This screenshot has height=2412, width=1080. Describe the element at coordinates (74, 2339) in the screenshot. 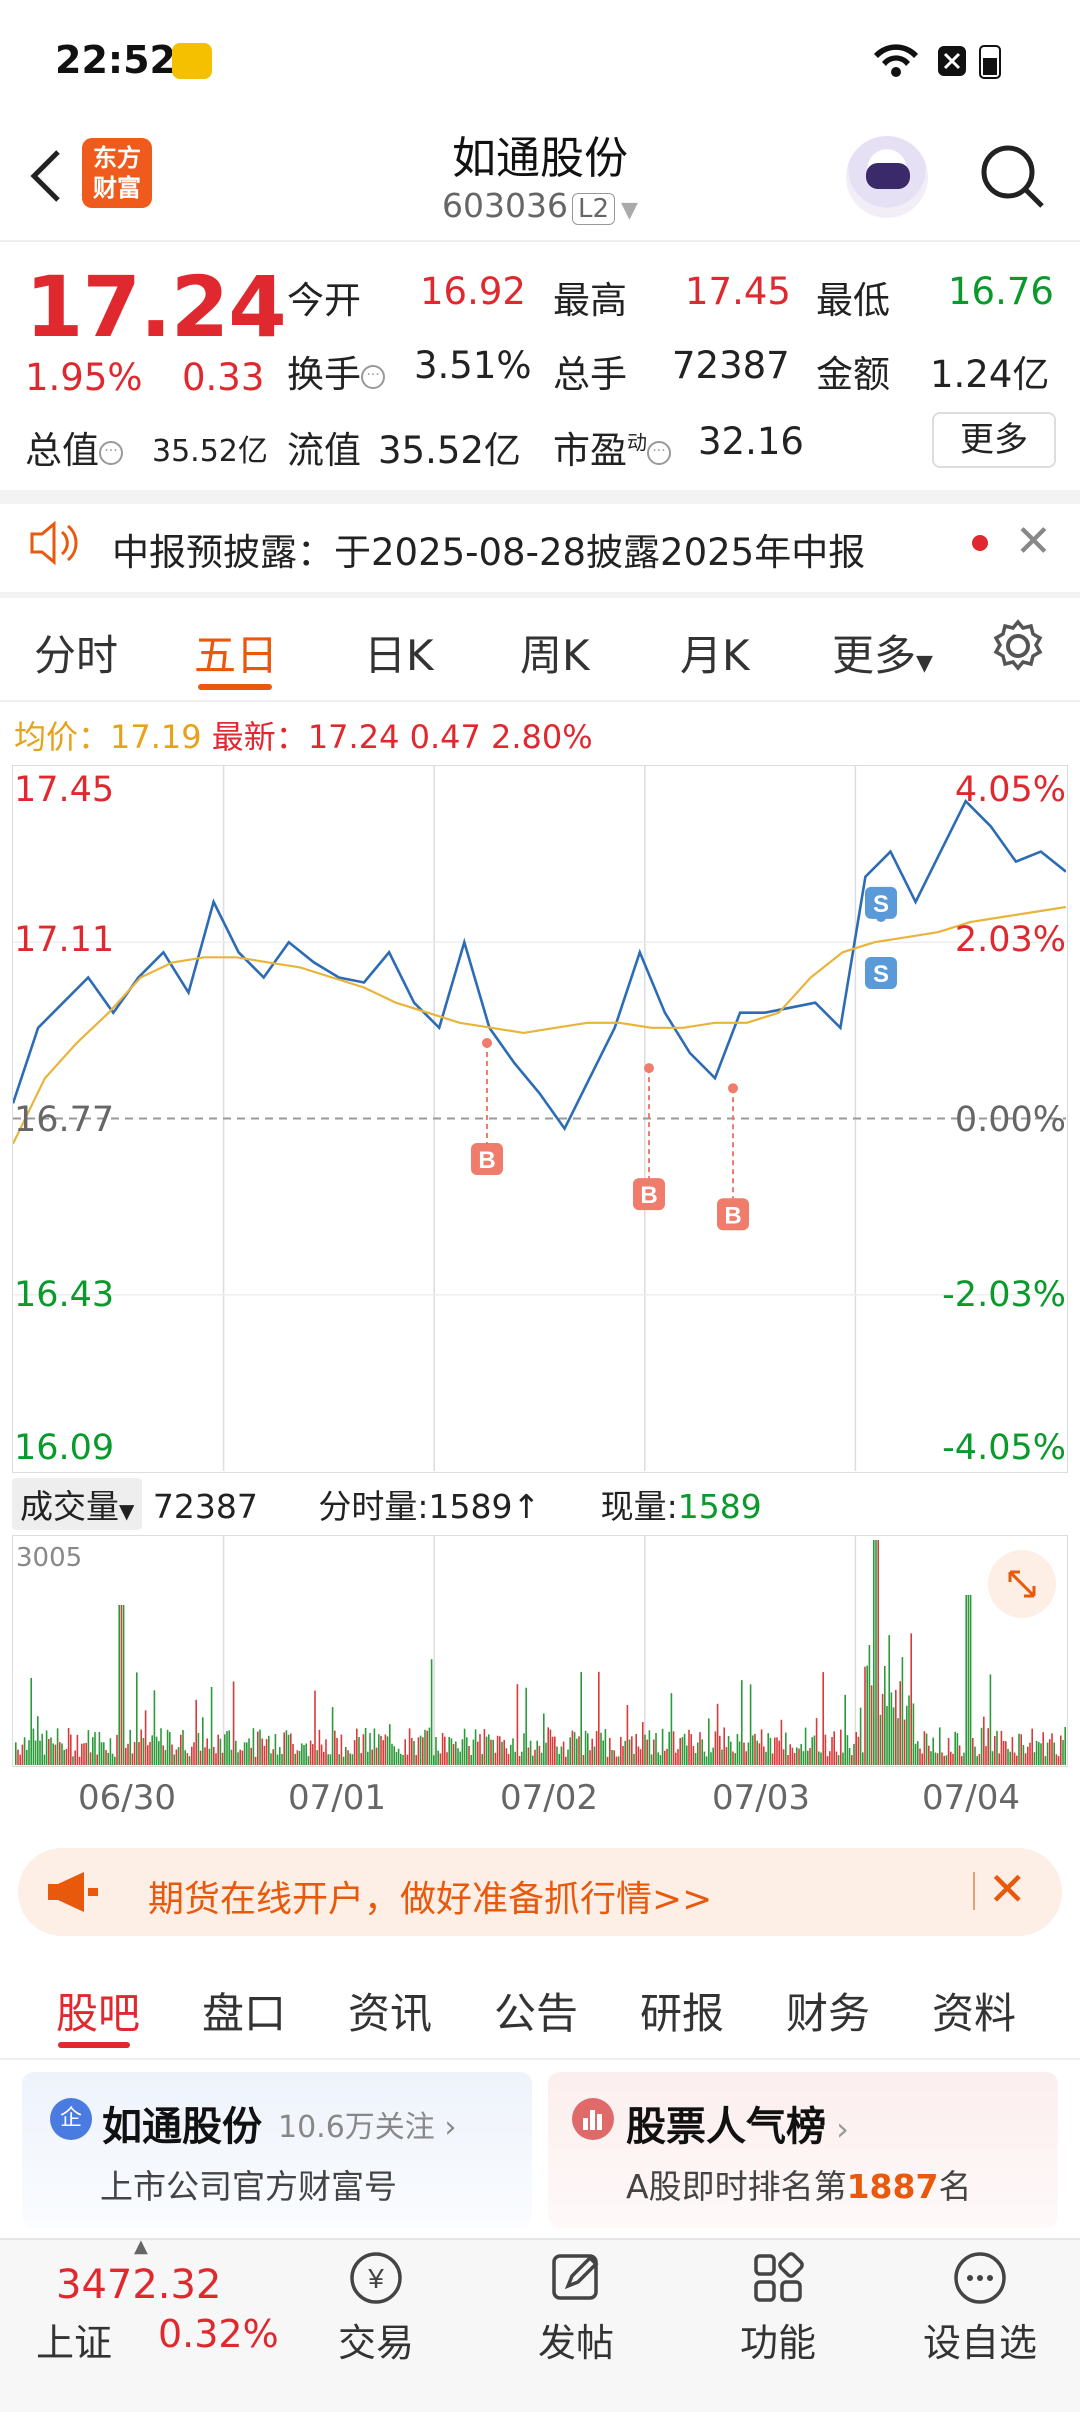

I see `index-name: 上证` at that location.